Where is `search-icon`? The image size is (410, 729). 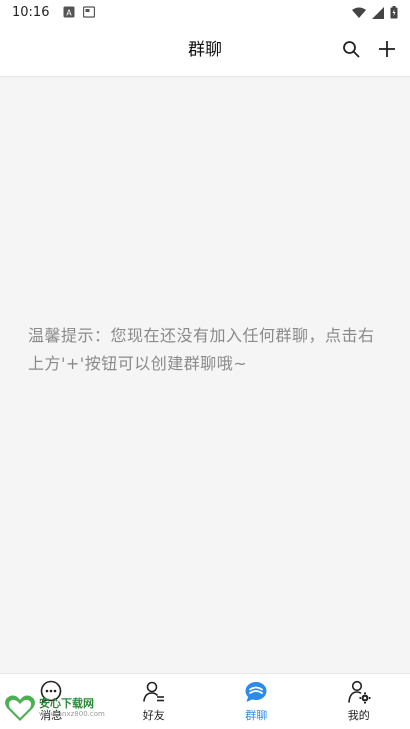
search-icon is located at coordinates (351, 49).